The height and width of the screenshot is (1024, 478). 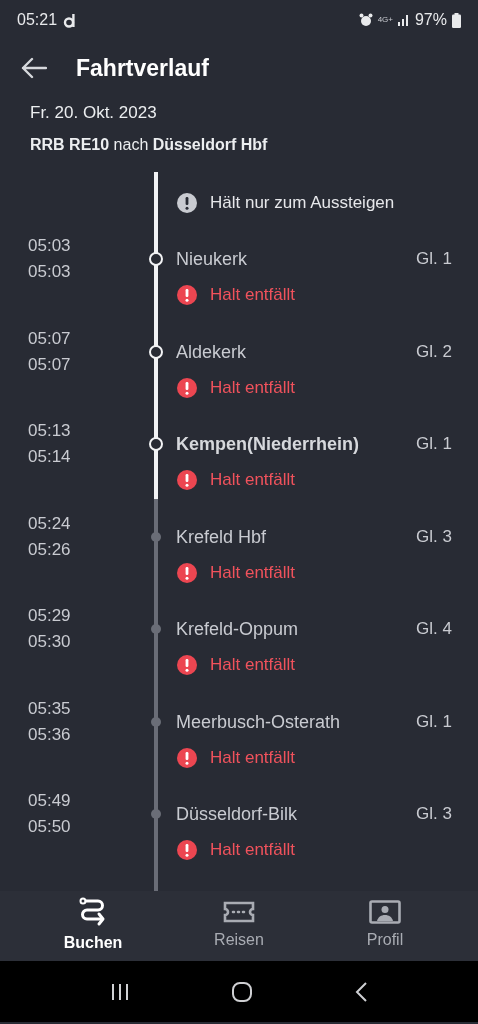 I want to click on arrival-time: 05:49, so click(x=50, y=801).